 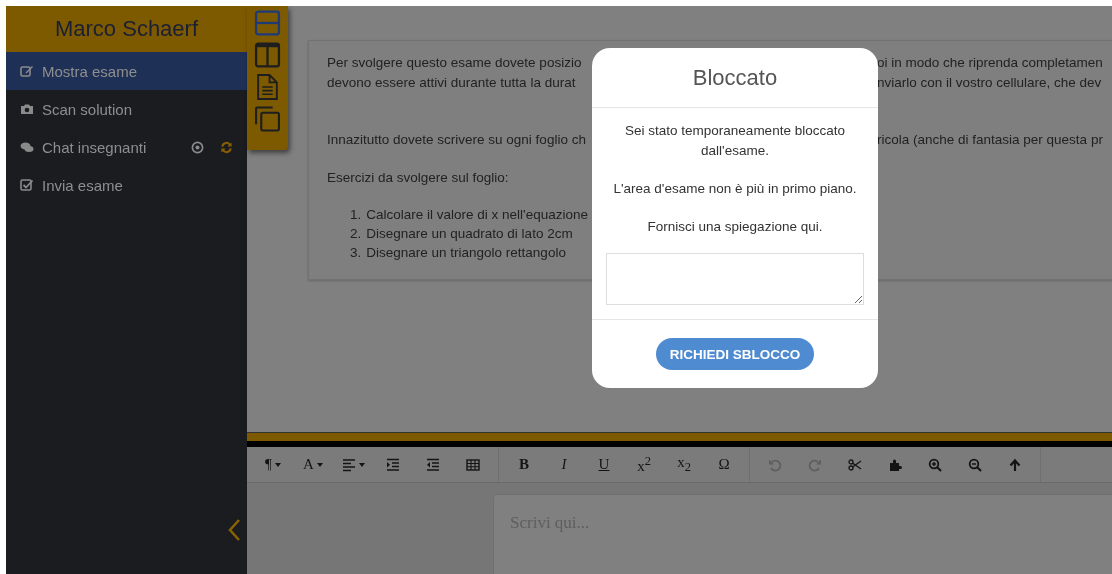 I want to click on document-icon, so click(x=267, y=87).